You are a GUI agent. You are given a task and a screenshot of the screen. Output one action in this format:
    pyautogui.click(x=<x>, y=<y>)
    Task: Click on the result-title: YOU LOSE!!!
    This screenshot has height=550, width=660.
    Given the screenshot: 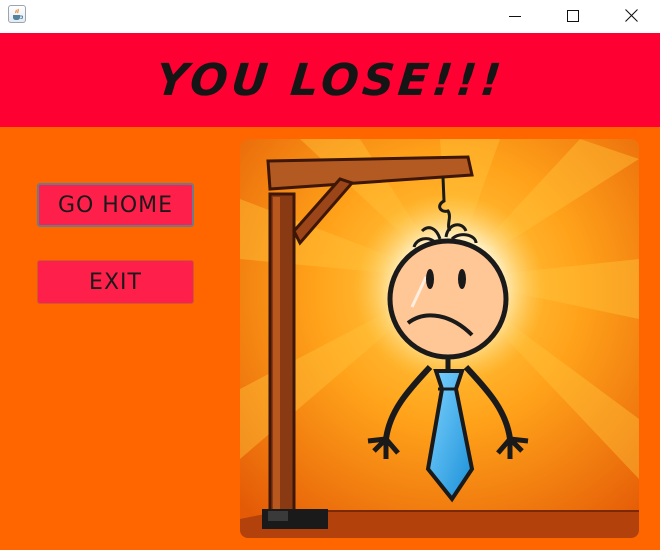 What is the action you would take?
    pyautogui.click(x=330, y=80)
    